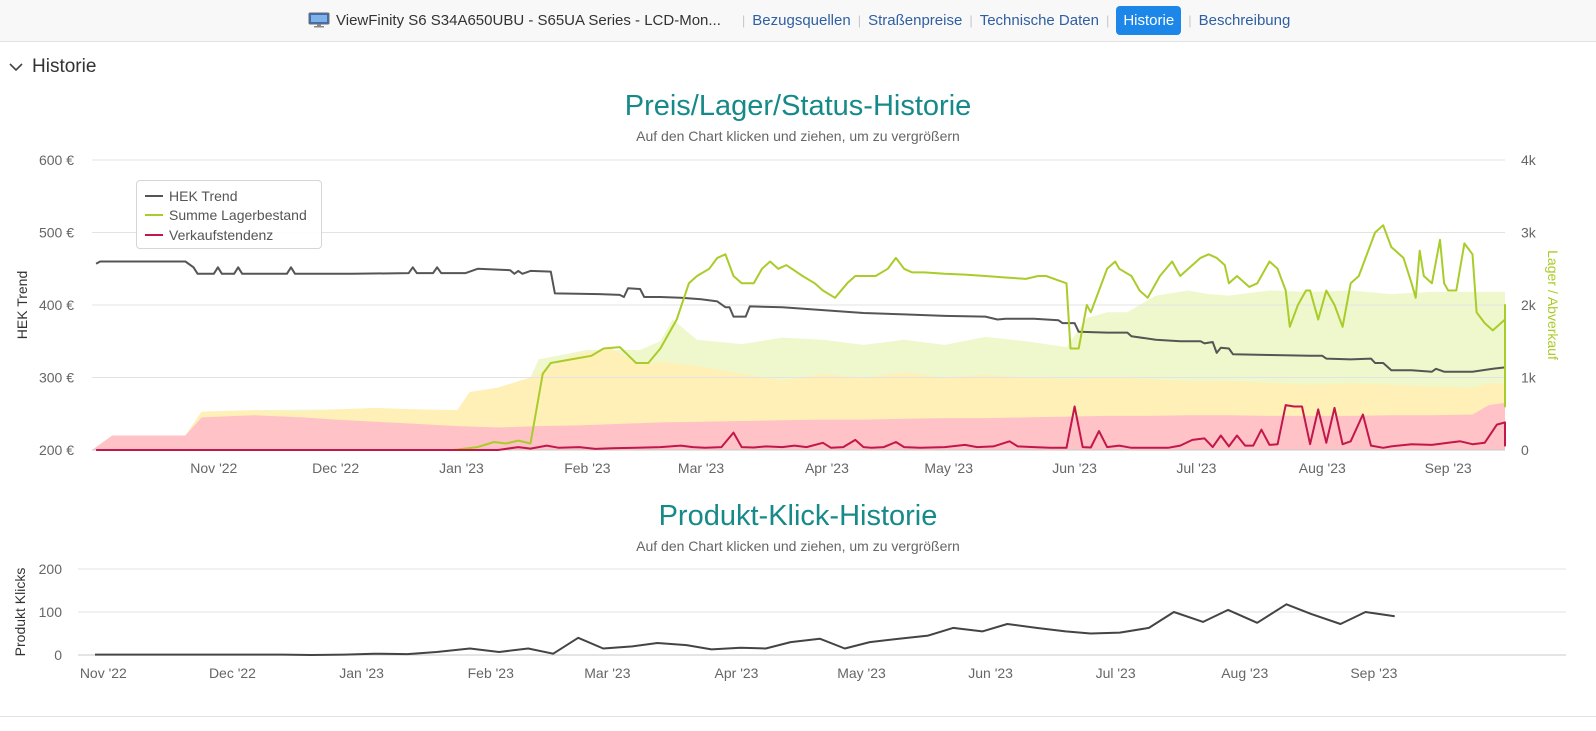 This screenshot has height=731, width=1596. Describe the element at coordinates (1116, 673) in the screenshot. I see `x-tick-label: Jul '23` at that location.